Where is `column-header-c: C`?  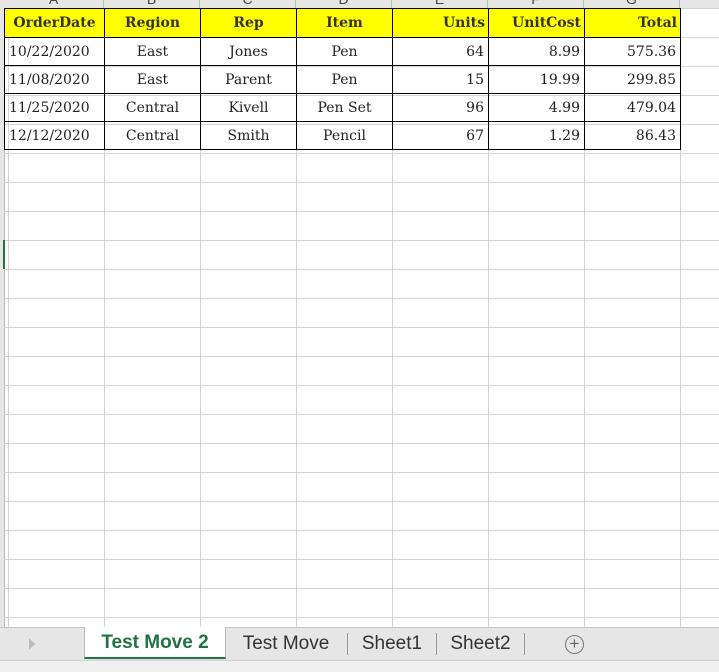 column-header-c: C is located at coordinates (248, 4).